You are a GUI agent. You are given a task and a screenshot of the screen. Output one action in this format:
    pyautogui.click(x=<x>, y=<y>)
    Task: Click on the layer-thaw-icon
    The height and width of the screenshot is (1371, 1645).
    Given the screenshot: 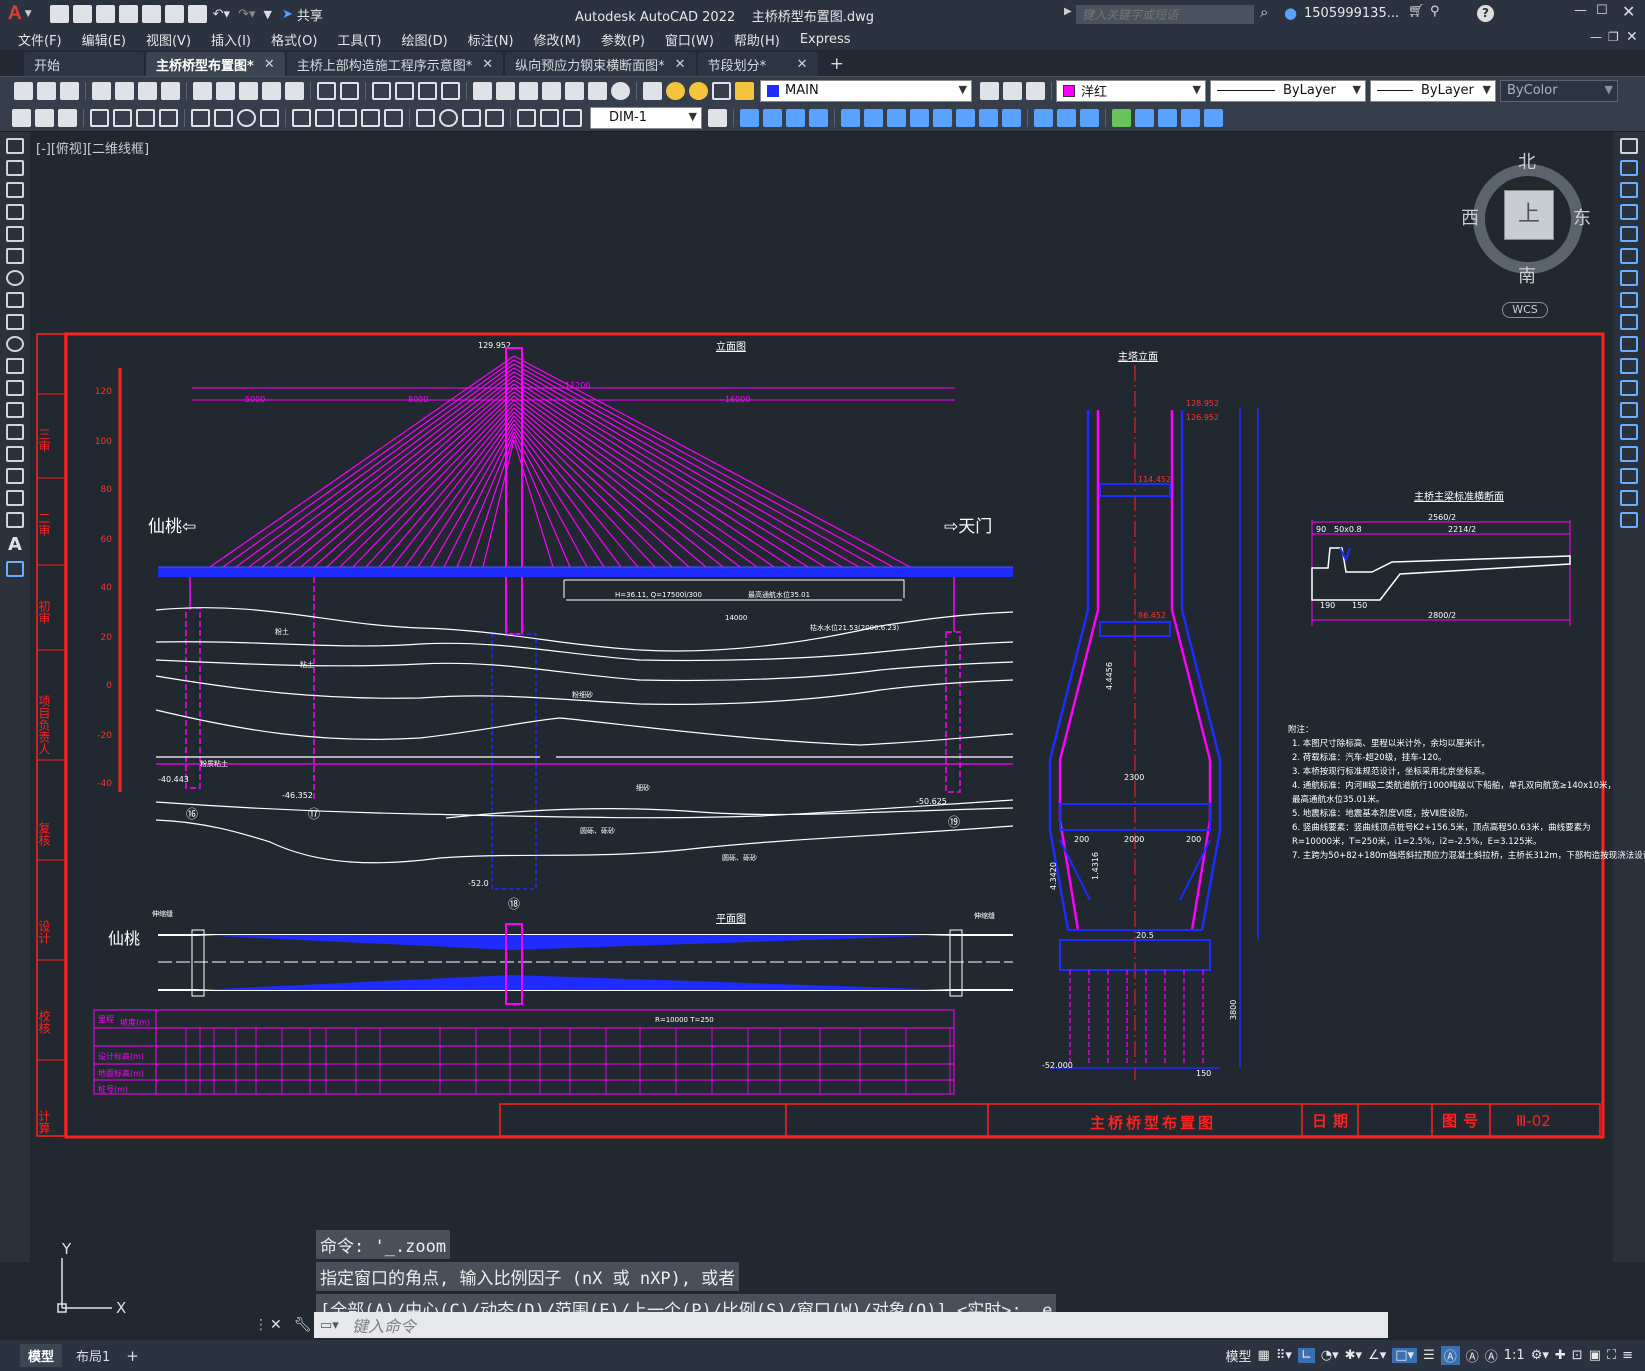 What is the action you would take?
    pyautogui.click(x=698, y=90)
    